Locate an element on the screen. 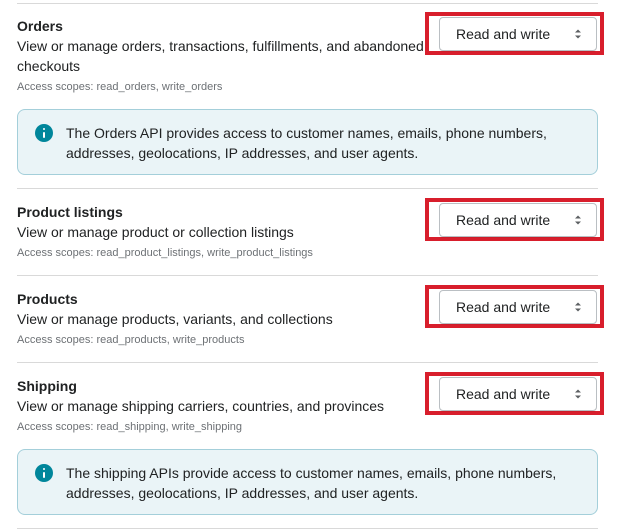 Image resolution: width=617 pixels, height=532 pixels. section-title: Shipping is located at coordinates (47, 386).